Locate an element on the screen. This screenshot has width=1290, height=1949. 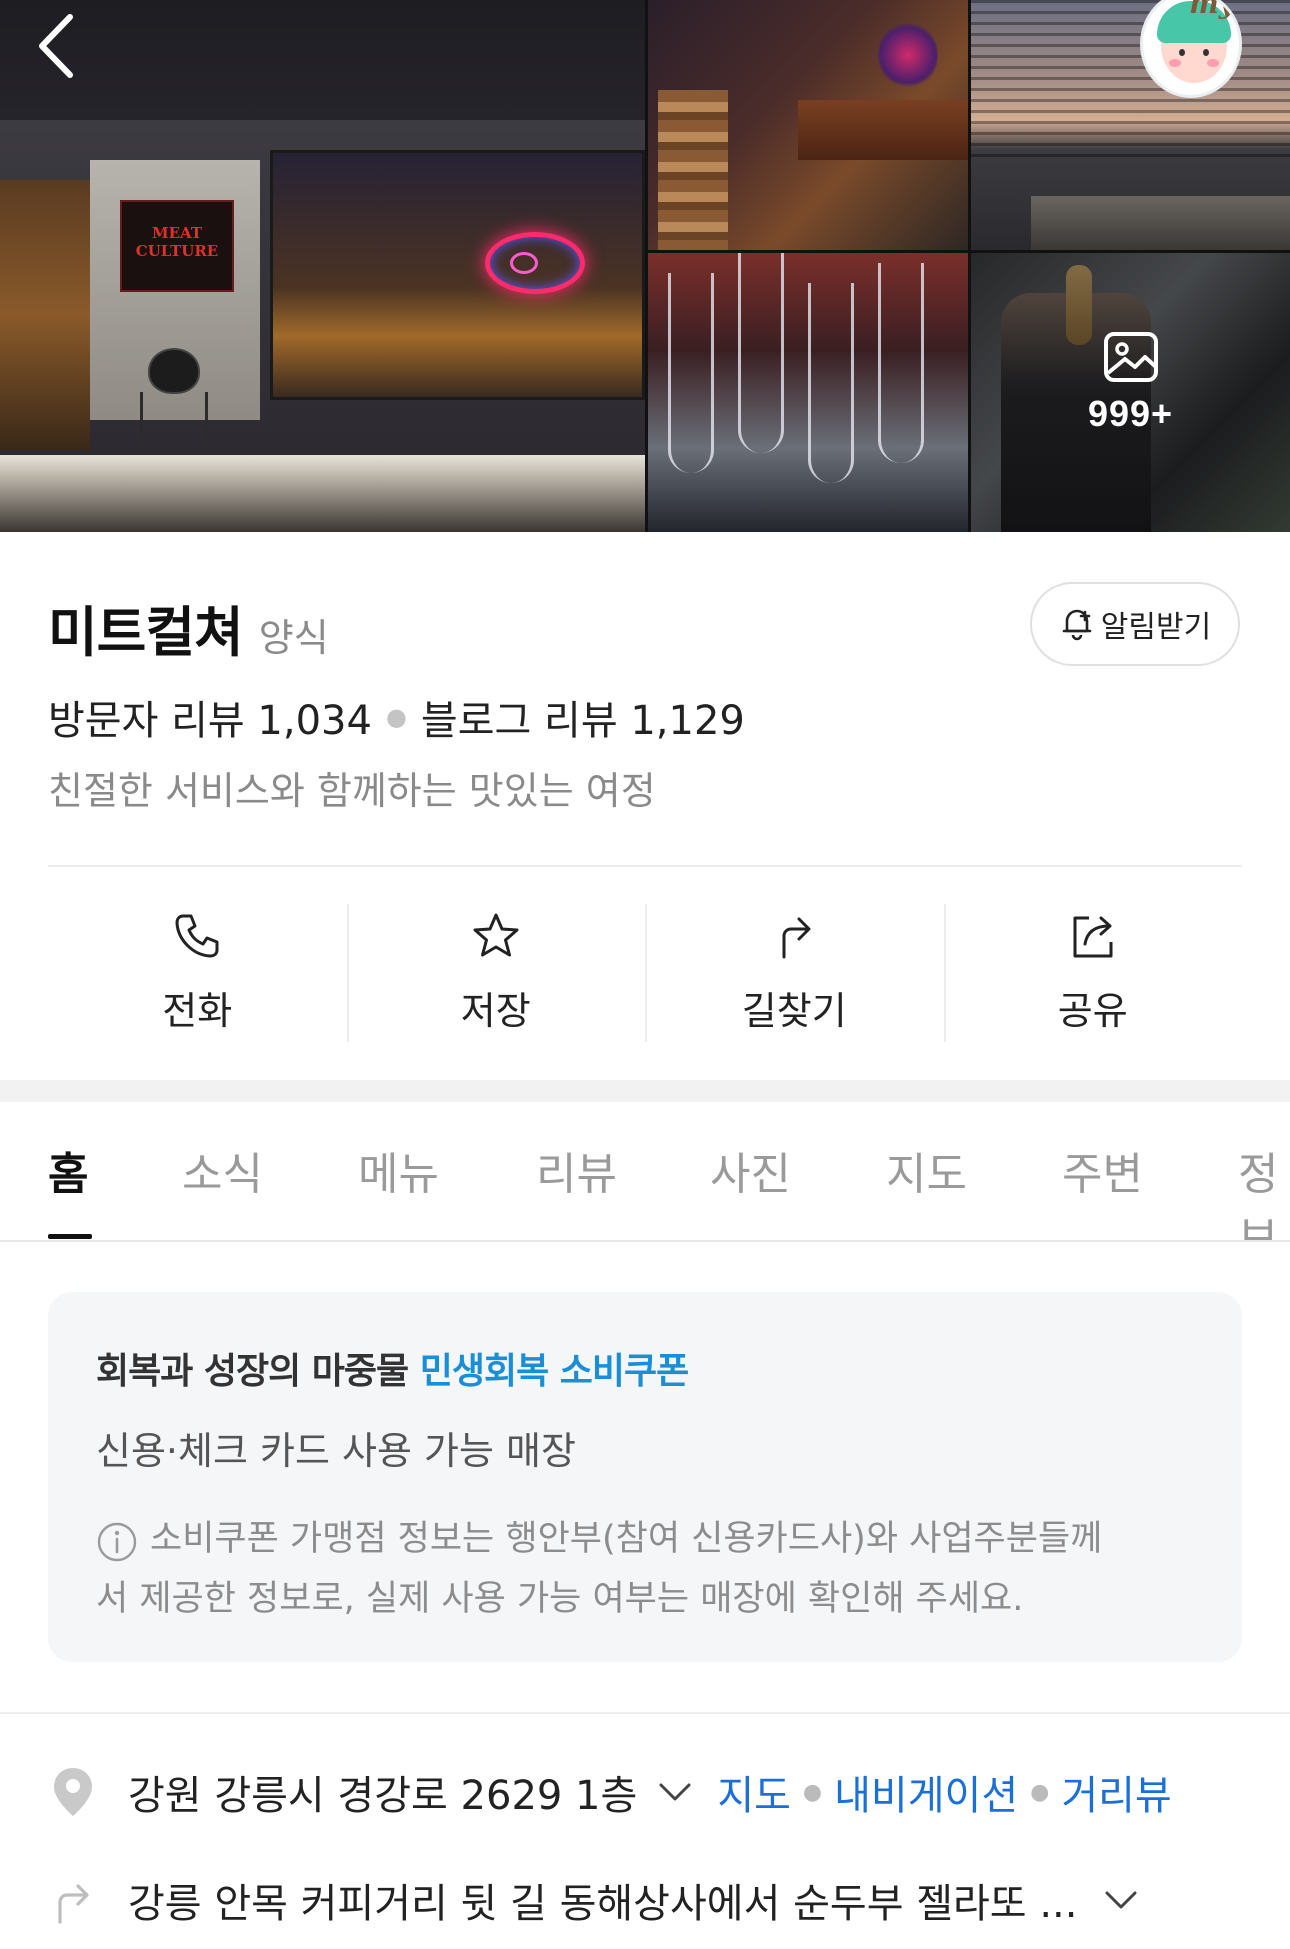
save-button: 저장 is located at coordinates (496, 973).